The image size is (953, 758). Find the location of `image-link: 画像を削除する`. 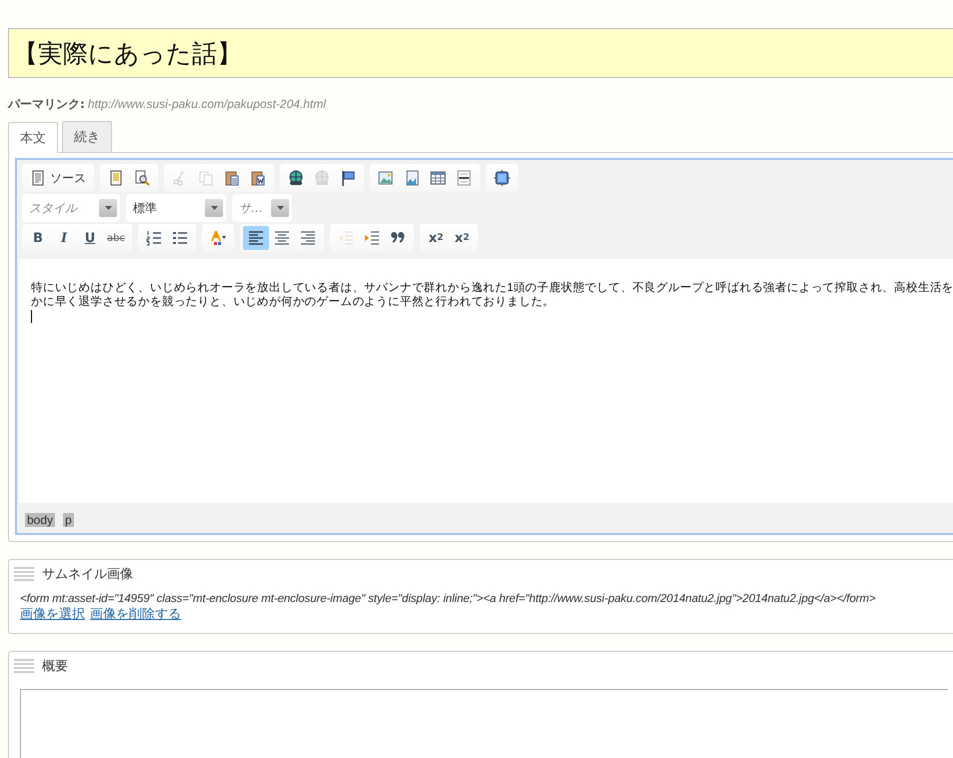

image-link: 画像を削除する is located at coordinates (135, 614).